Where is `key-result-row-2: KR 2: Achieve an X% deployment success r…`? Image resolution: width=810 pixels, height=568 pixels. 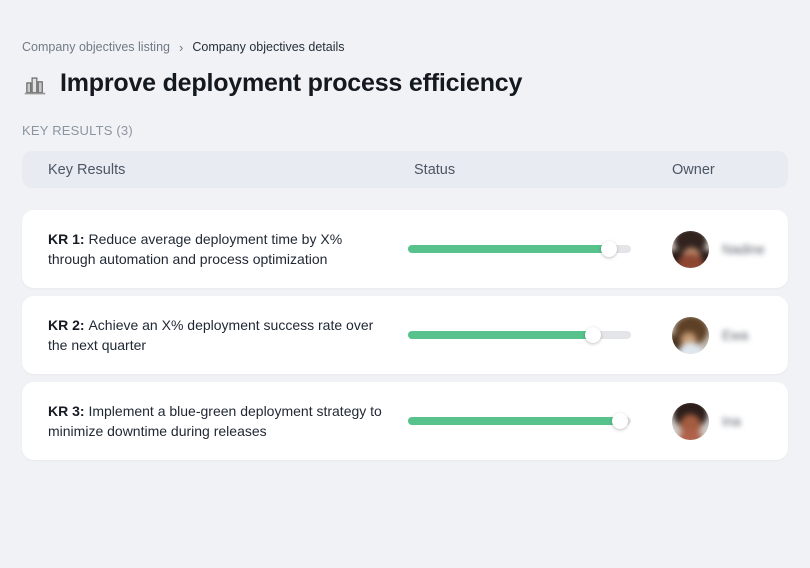 key-result-row-2: KR 2: Achieve an X% deployment success r… is located at coordinates (405, 335).